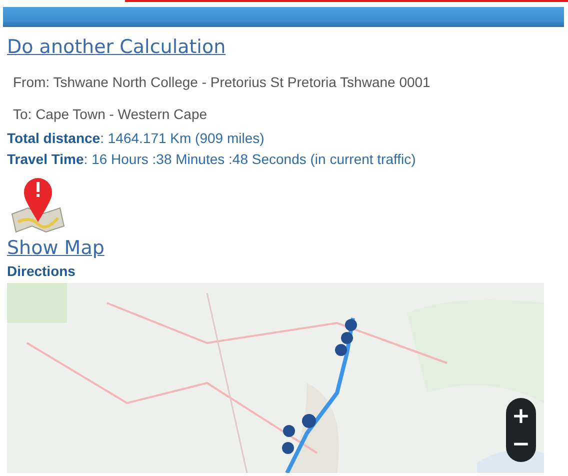 This screenshot has height=476, width=568. What do you see at coordinates (521, 444) in the screenshot?
I see `zoom-out-button: −` at bounding box center [521, 444].